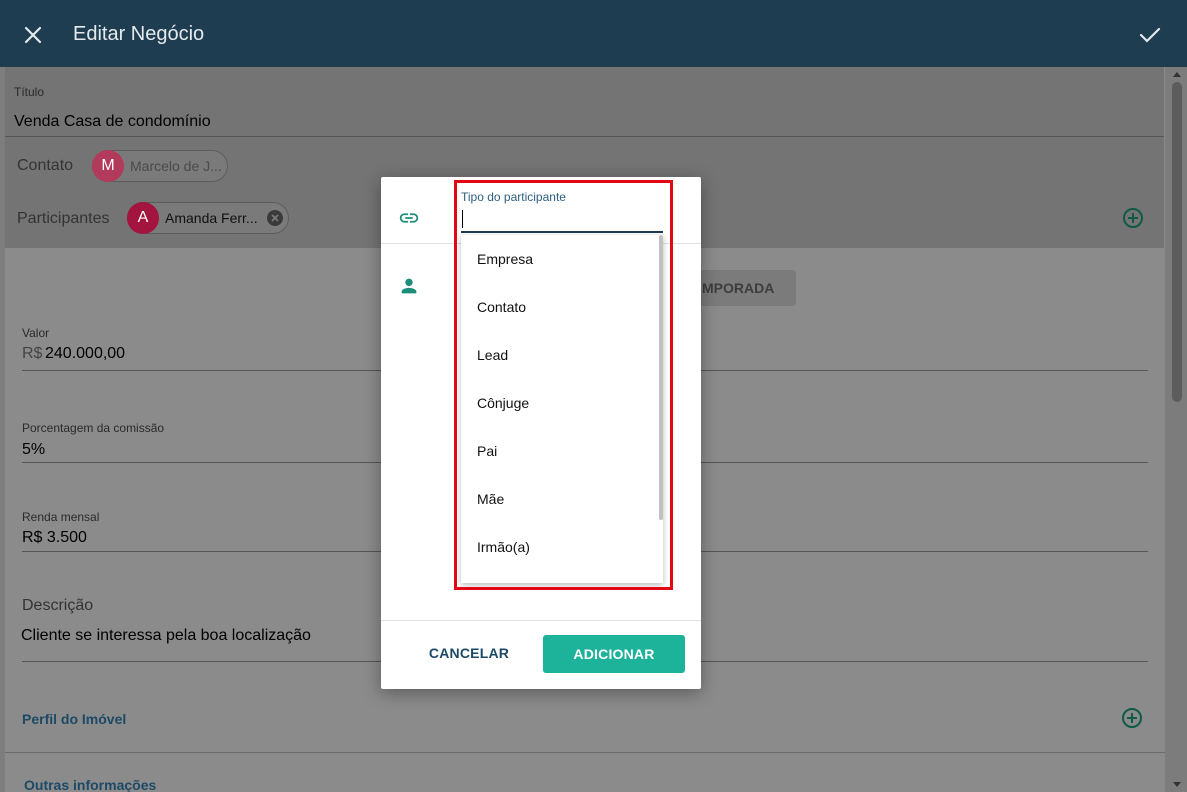  What do you see at coordinates (1177, 242) in the screenshot?
I see `scrollbar-thumb` at bounding box center [1177, 242].